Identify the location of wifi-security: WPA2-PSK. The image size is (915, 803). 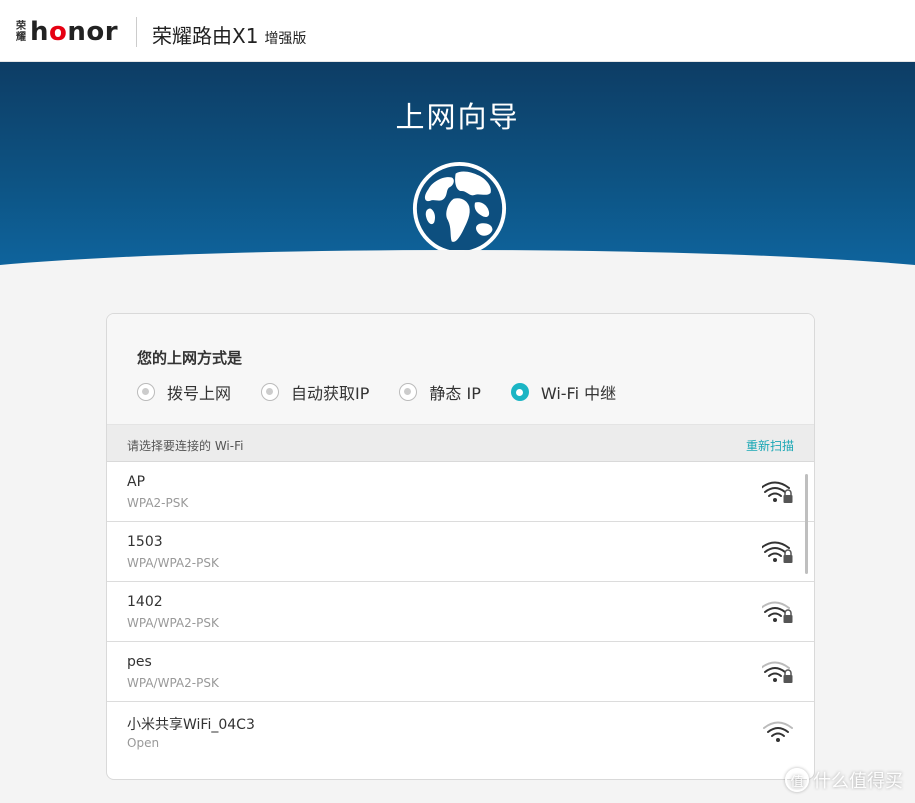
(158, 503).